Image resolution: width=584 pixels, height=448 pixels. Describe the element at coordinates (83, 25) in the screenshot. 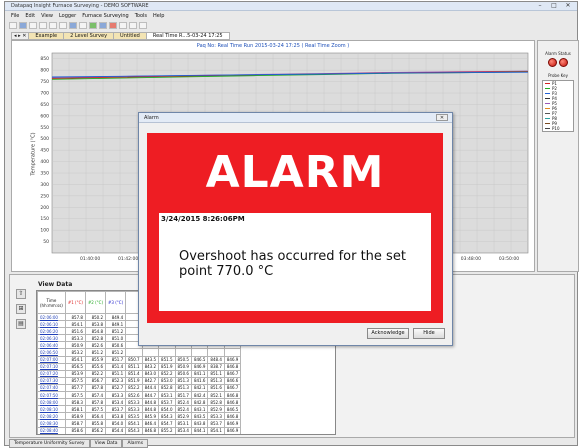

I see `download-icon` at that location.